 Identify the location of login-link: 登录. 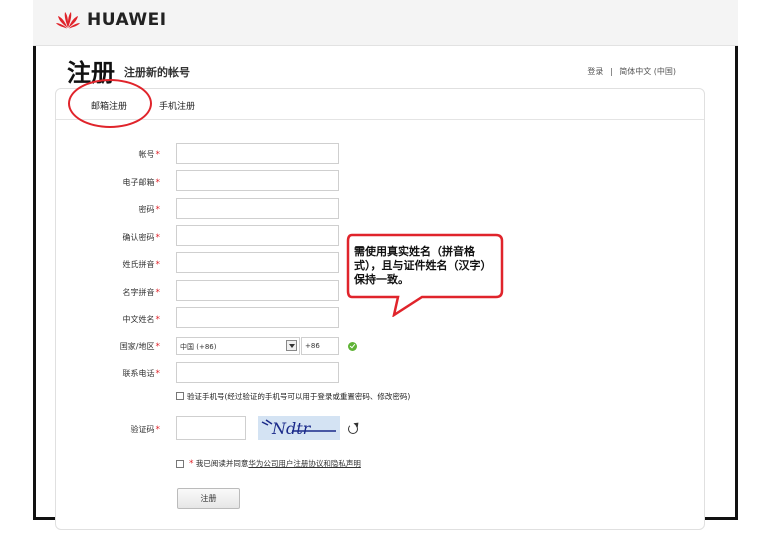
(595, 71).